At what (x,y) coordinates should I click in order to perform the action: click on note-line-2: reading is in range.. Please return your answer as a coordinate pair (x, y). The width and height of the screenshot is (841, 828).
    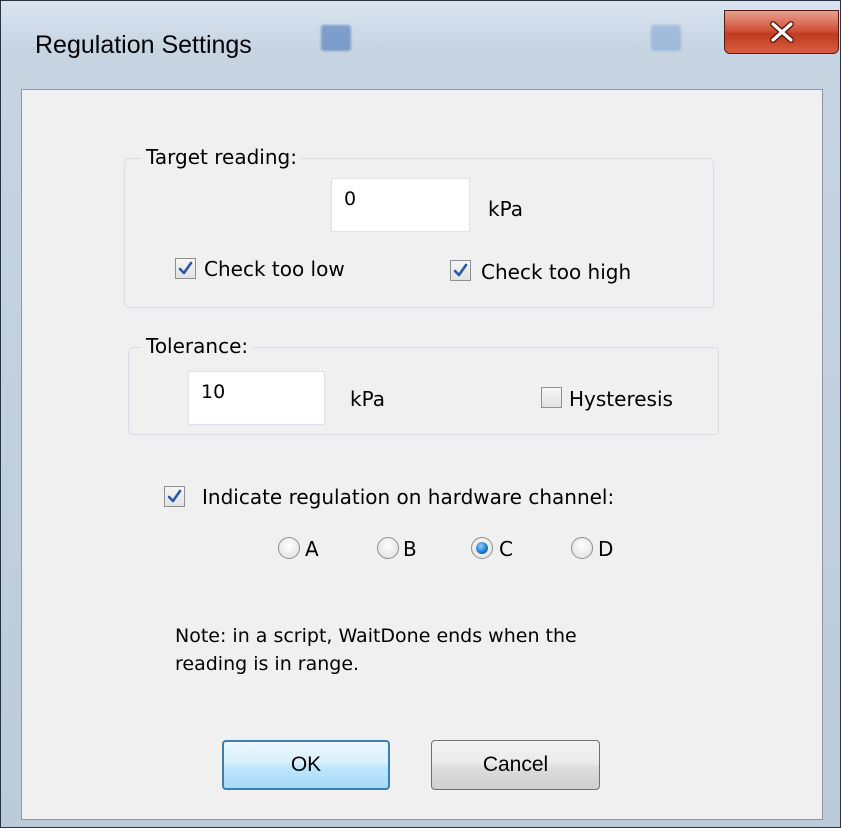
    Looking at the image, I should click on (267, 664).